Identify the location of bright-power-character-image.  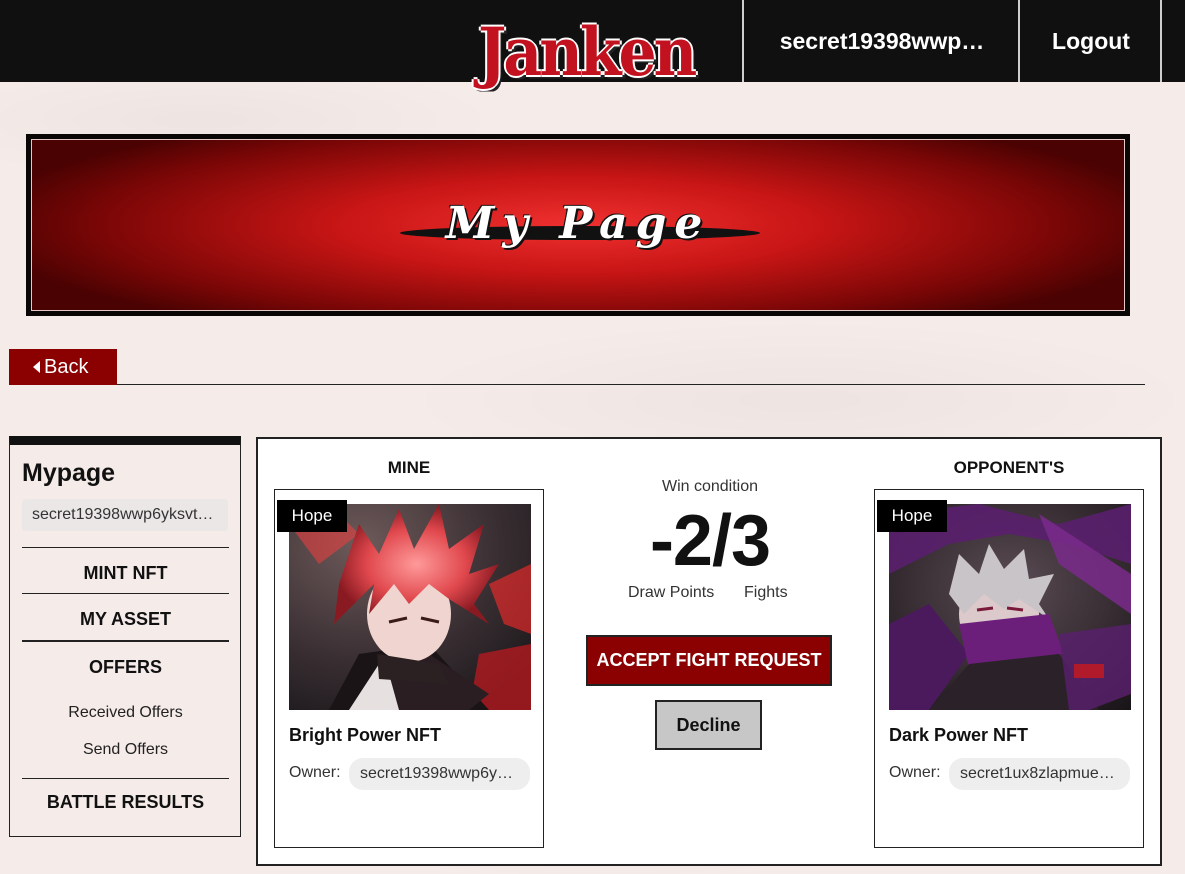
(410, 607).